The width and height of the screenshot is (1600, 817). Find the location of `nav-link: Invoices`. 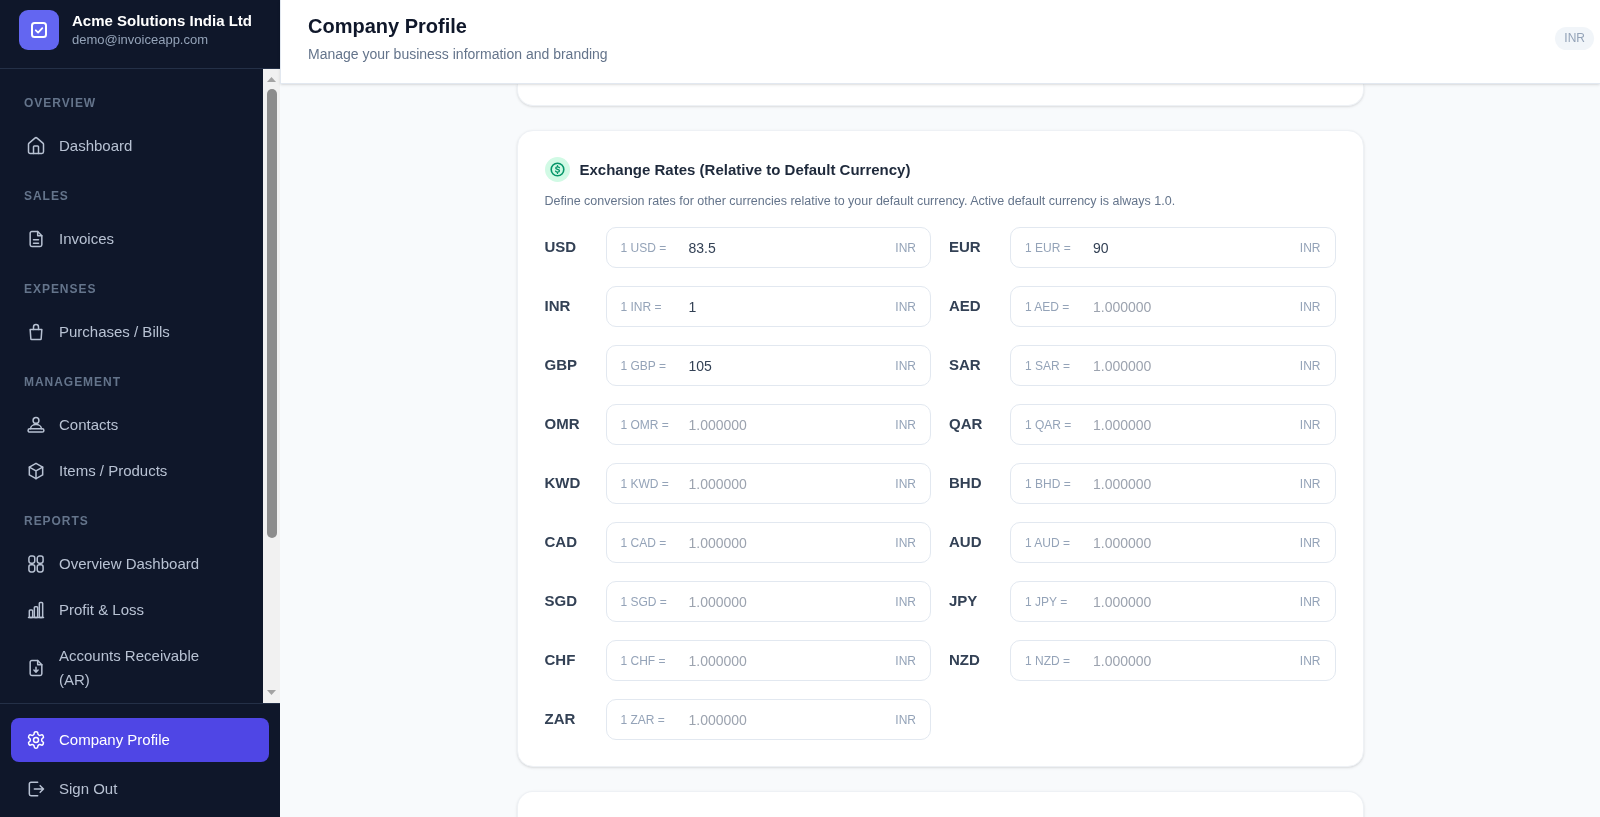

nav-link: Invoices is located at coordinates (137, 239).